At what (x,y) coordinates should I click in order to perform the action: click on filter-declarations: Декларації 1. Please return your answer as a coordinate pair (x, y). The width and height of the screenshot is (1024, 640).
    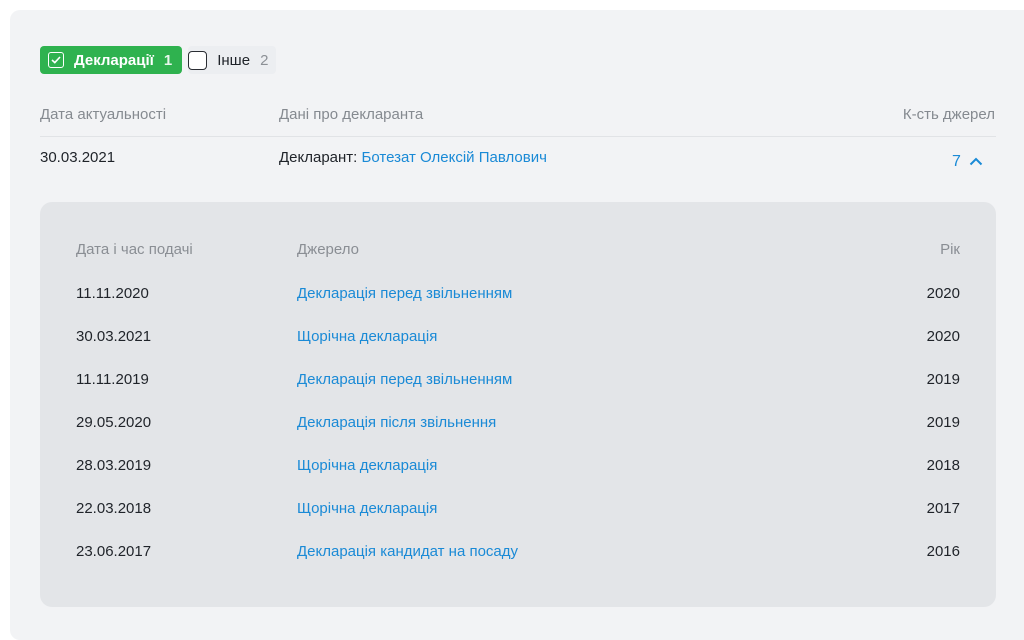
    Looking at the image, I should click on (111, 60).